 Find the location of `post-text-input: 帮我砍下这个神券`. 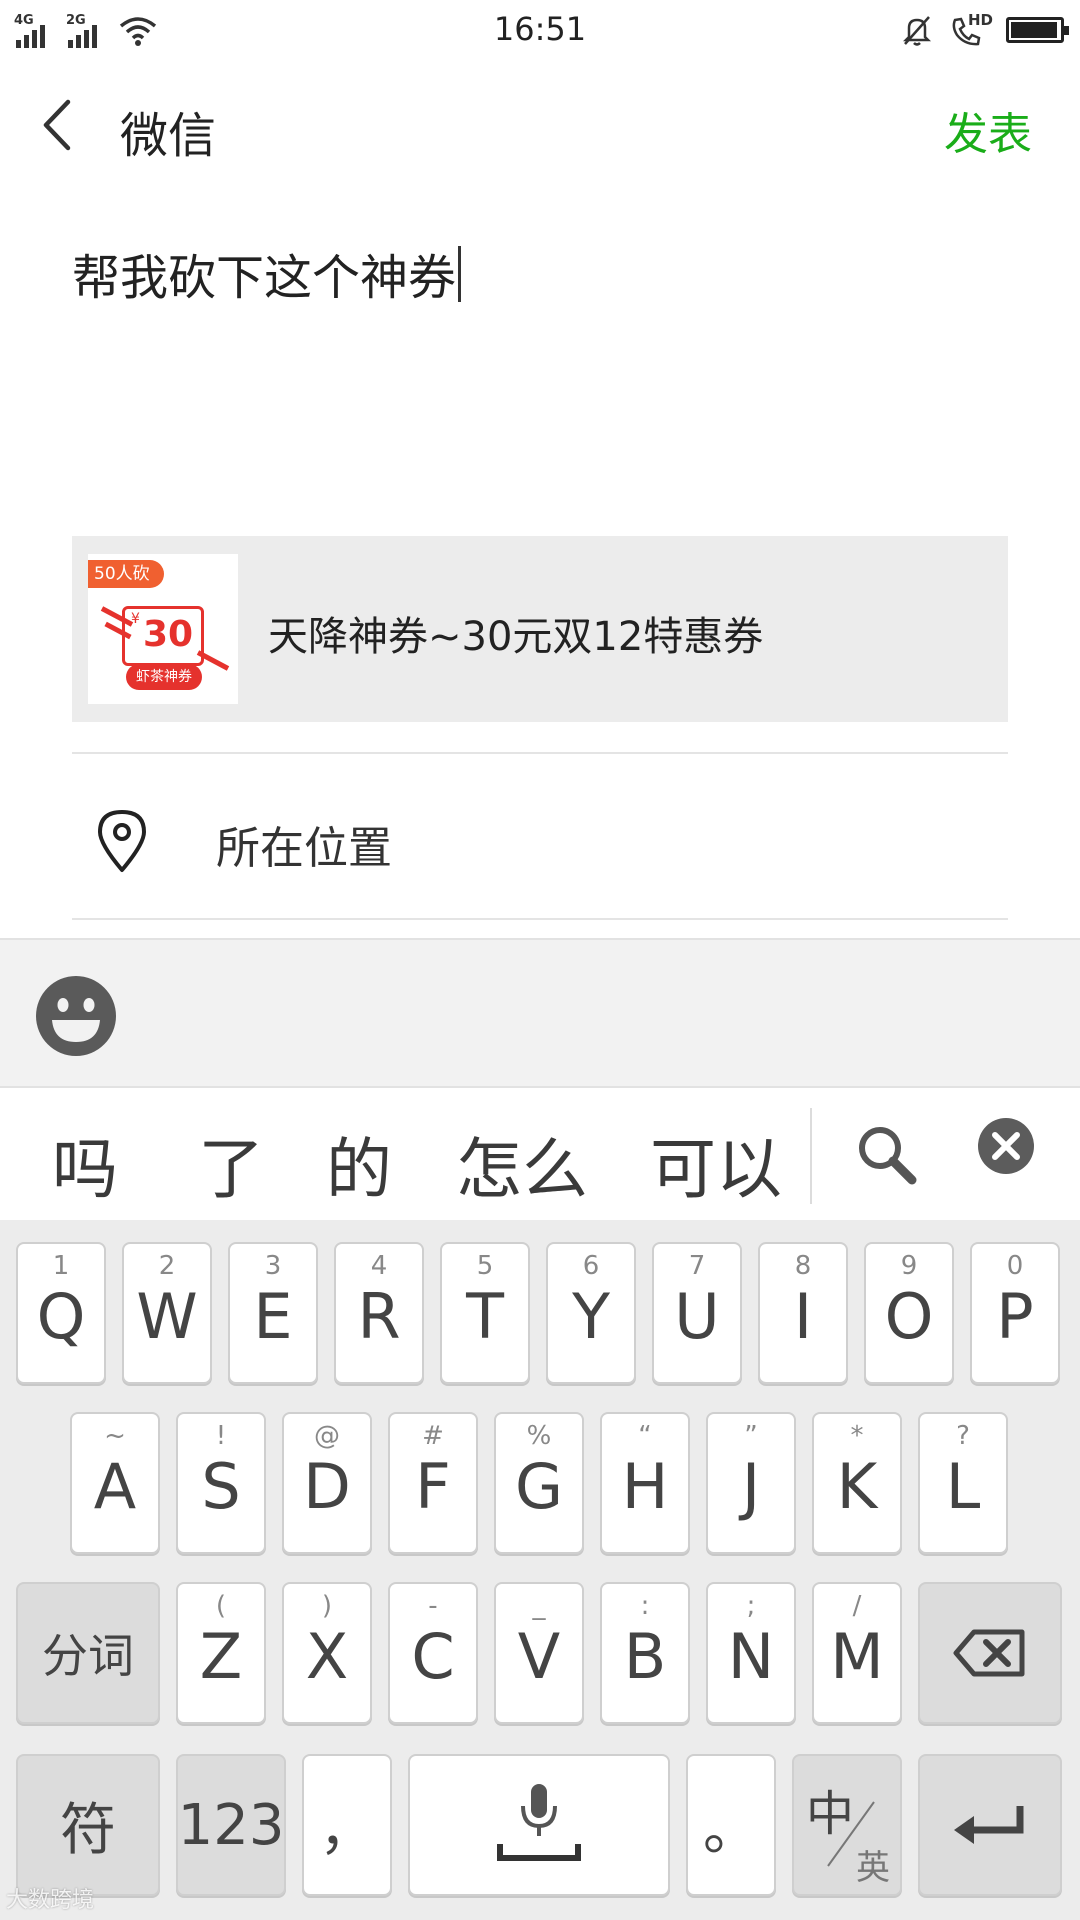

post-text-input: 帮我砍下这个神券 is located at coordinates (267, 273).